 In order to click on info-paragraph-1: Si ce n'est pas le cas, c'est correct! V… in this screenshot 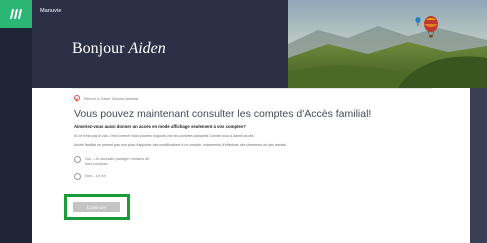, I will do `click(164, 136)`.